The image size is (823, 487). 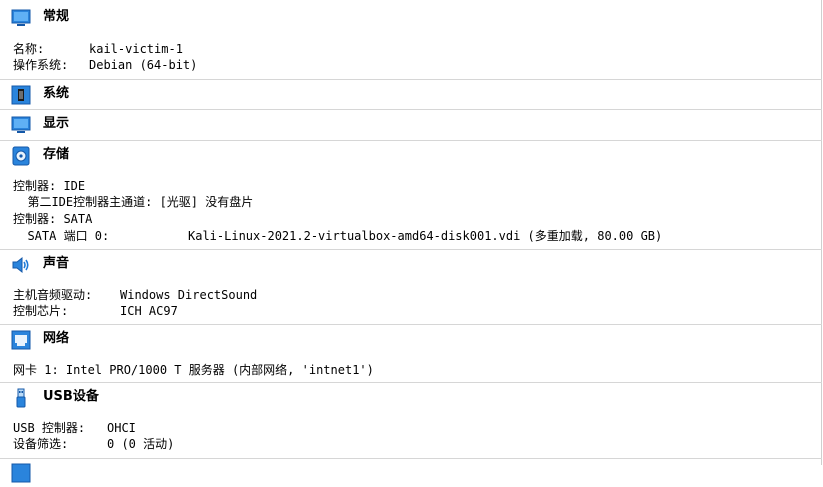 What do you see at coordinates (61, 236) in the screenshot?
I see `storage-sata-port-label: SATA 端口 0:` at bounding box center [61, 236].